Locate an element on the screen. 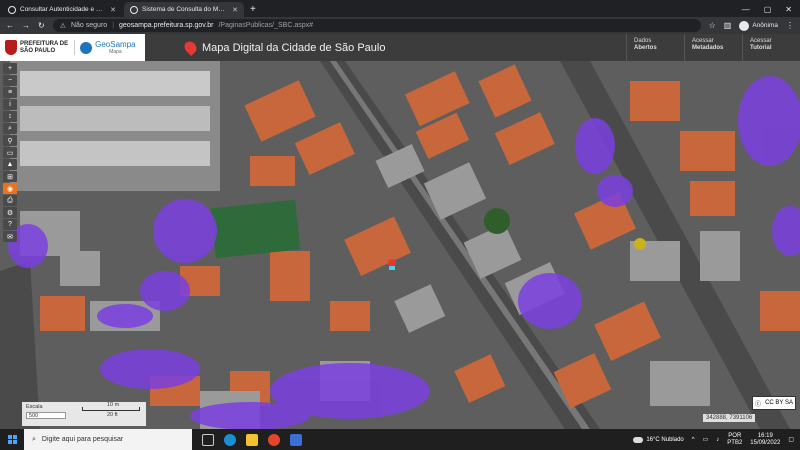  url-host: geosampa.prefeitura.sp.gov.br is located at coordinates (166, 25).